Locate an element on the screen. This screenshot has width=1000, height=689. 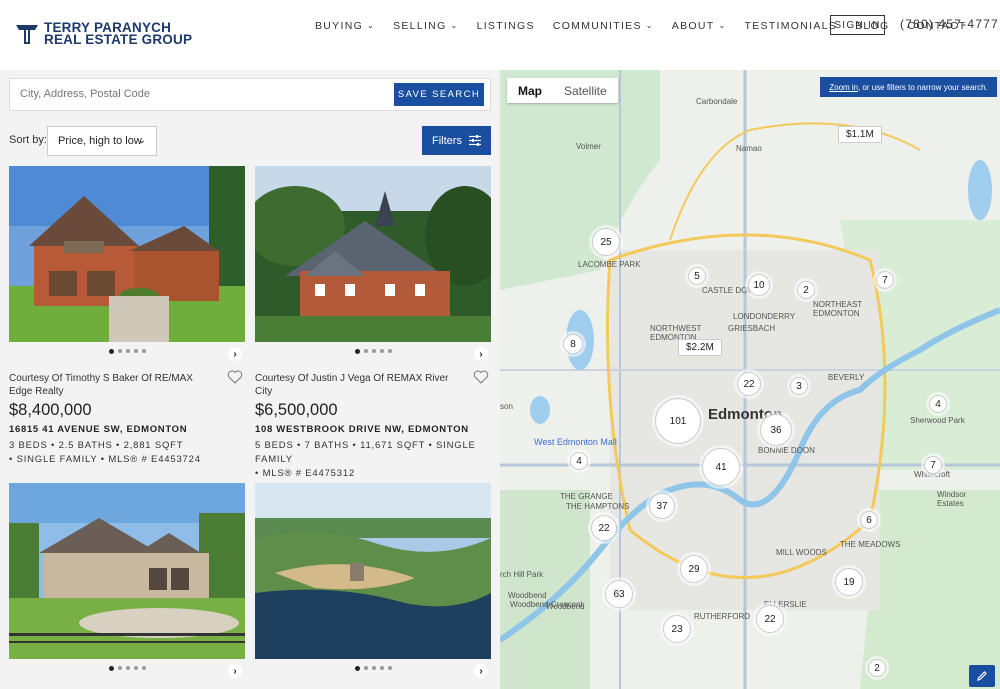
price-pin: $2.2M is located at coordinates (700, 347).